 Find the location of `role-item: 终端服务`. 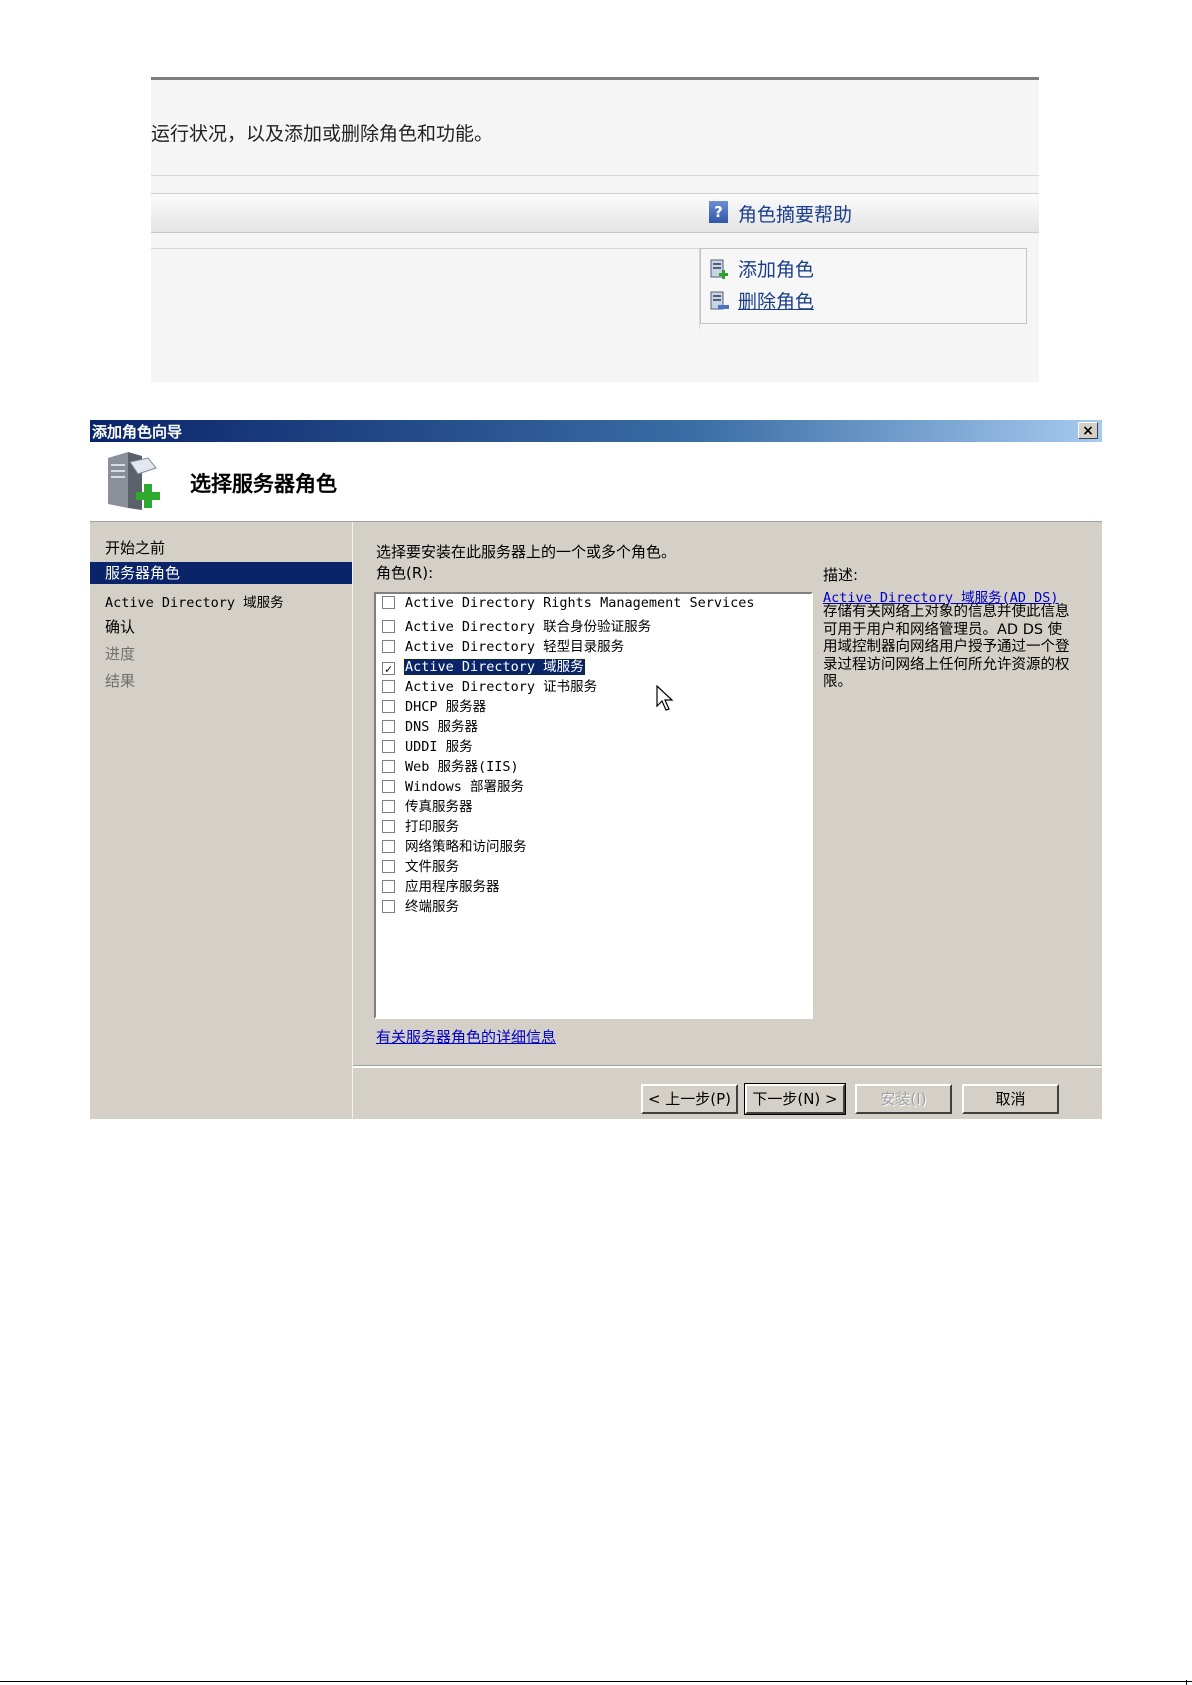

role-item: 终端服务 is located at coordinates (421, 905).